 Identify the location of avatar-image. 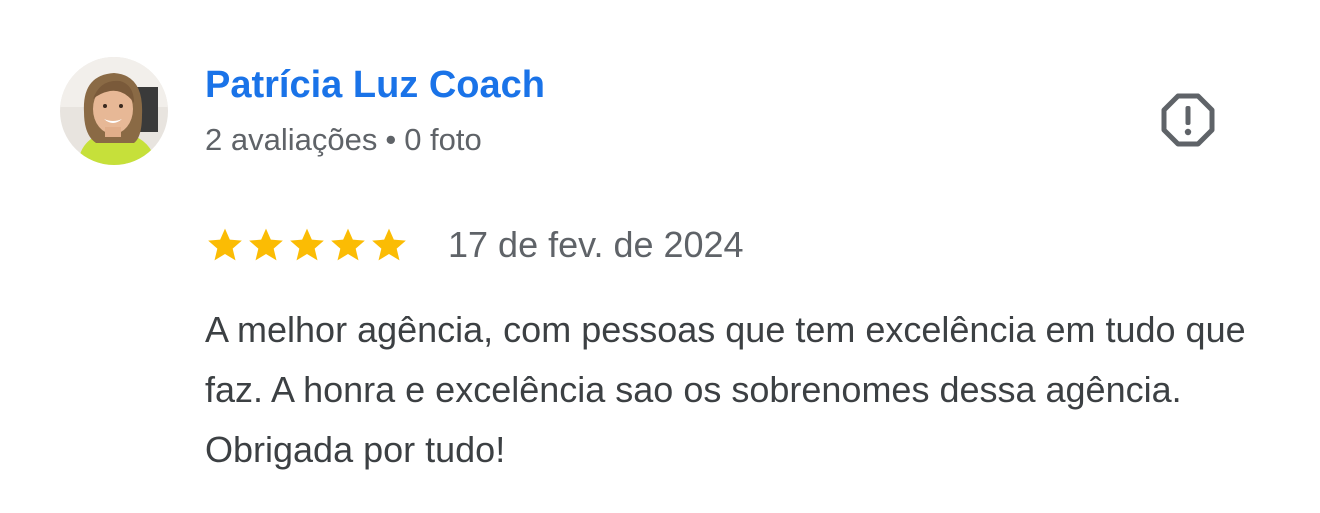
(114, 111).